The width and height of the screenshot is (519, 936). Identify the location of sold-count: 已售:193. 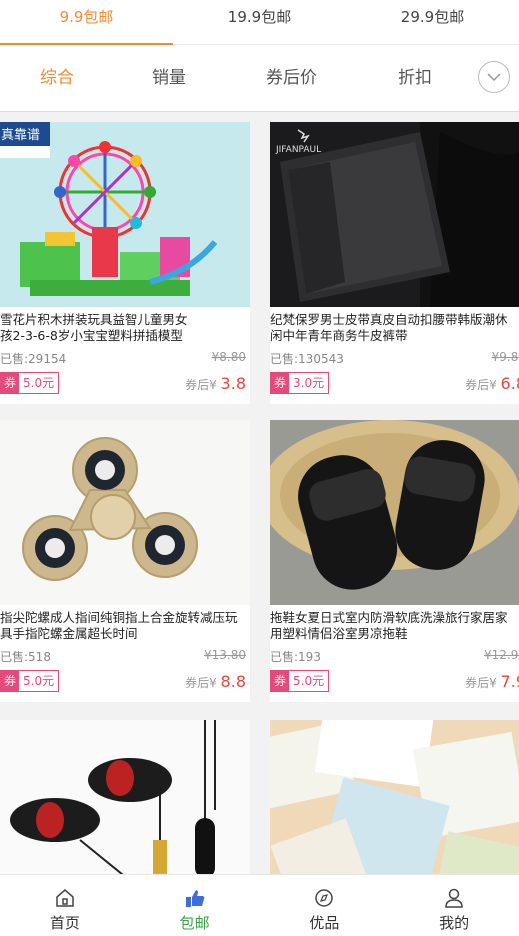
(295, 657).